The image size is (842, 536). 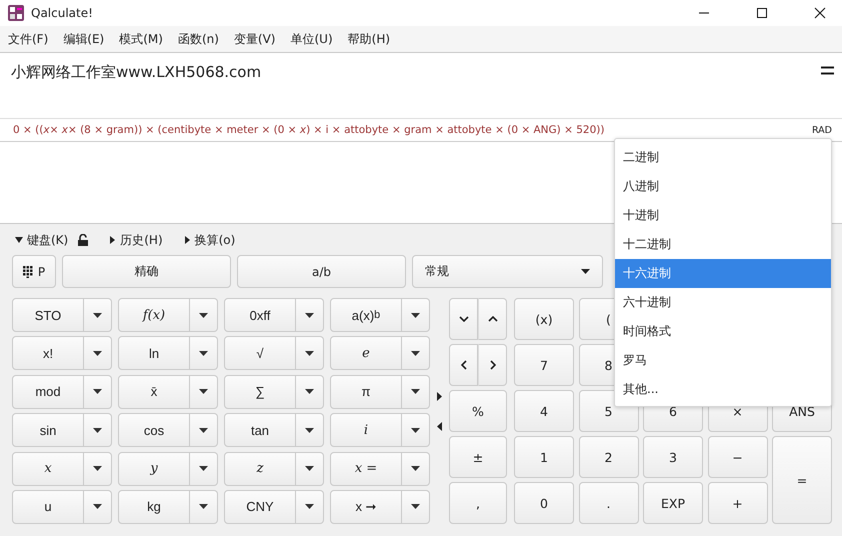 I want to click on menu-item: 函数(n), so click(x=198, y=39).